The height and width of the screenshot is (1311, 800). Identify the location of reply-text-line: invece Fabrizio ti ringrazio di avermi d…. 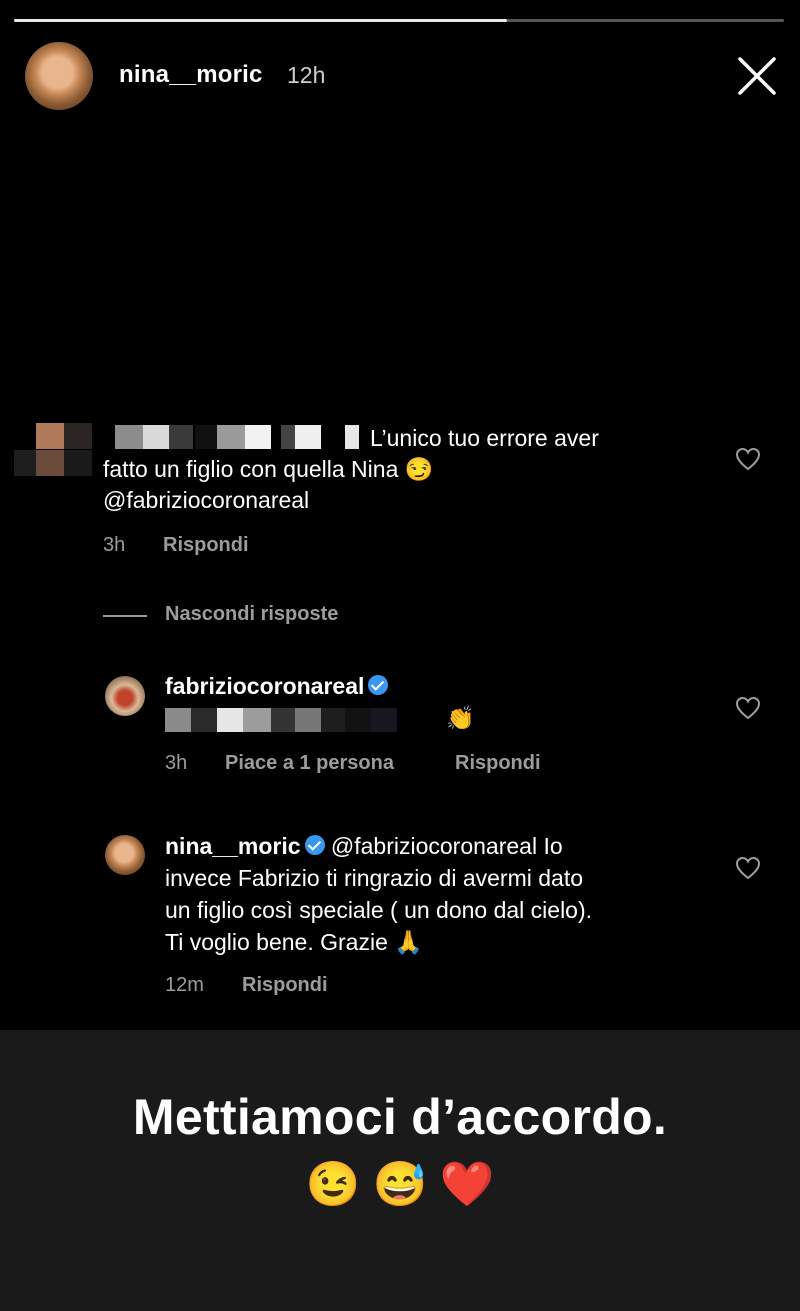
(374, 878).